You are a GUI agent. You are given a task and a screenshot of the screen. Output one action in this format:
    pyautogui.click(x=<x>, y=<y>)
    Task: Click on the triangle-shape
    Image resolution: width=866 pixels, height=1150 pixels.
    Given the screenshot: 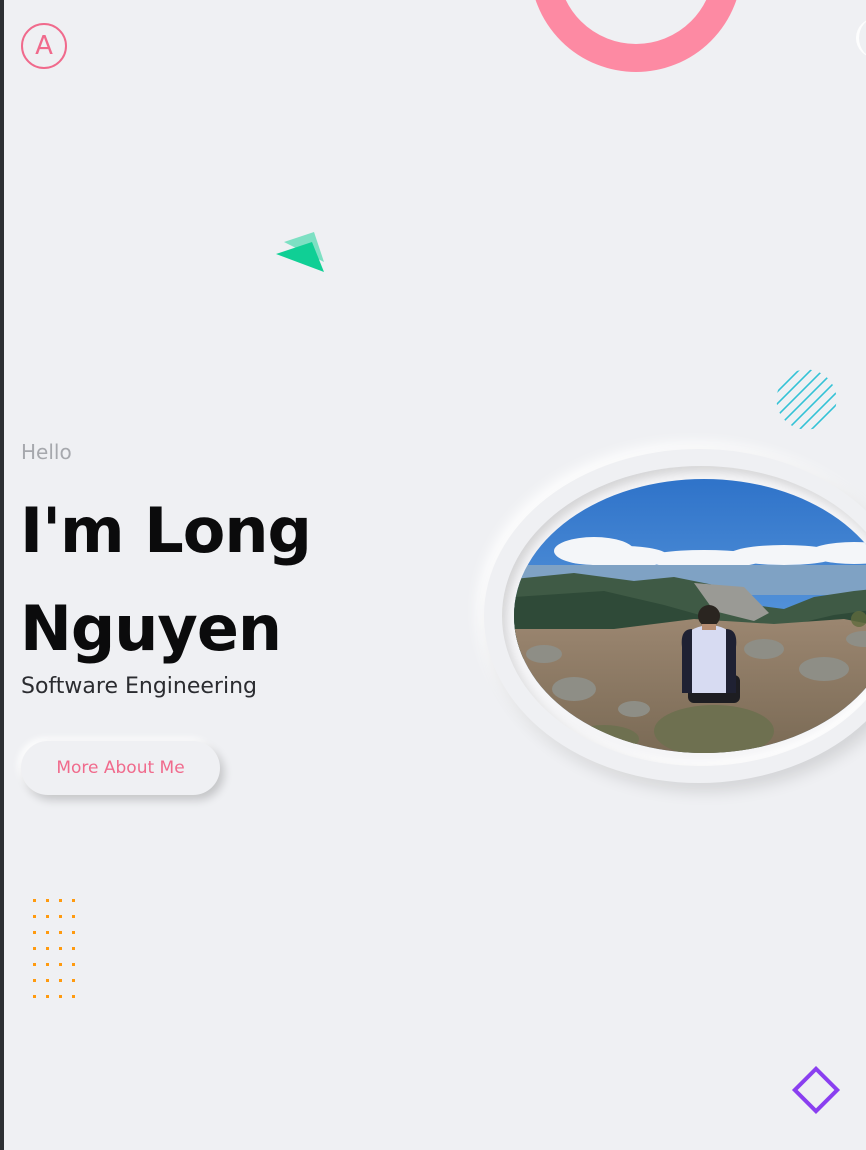 What is the action you would take?
    pyautogui.click(x=300, y=252)
    